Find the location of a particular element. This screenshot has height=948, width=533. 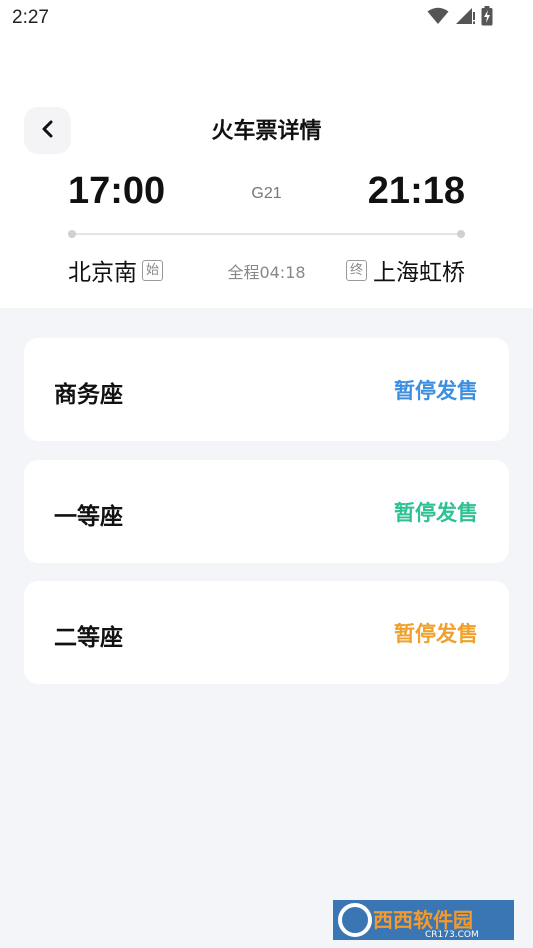

status-time: 2:27 is located at coordinates (30, 17).